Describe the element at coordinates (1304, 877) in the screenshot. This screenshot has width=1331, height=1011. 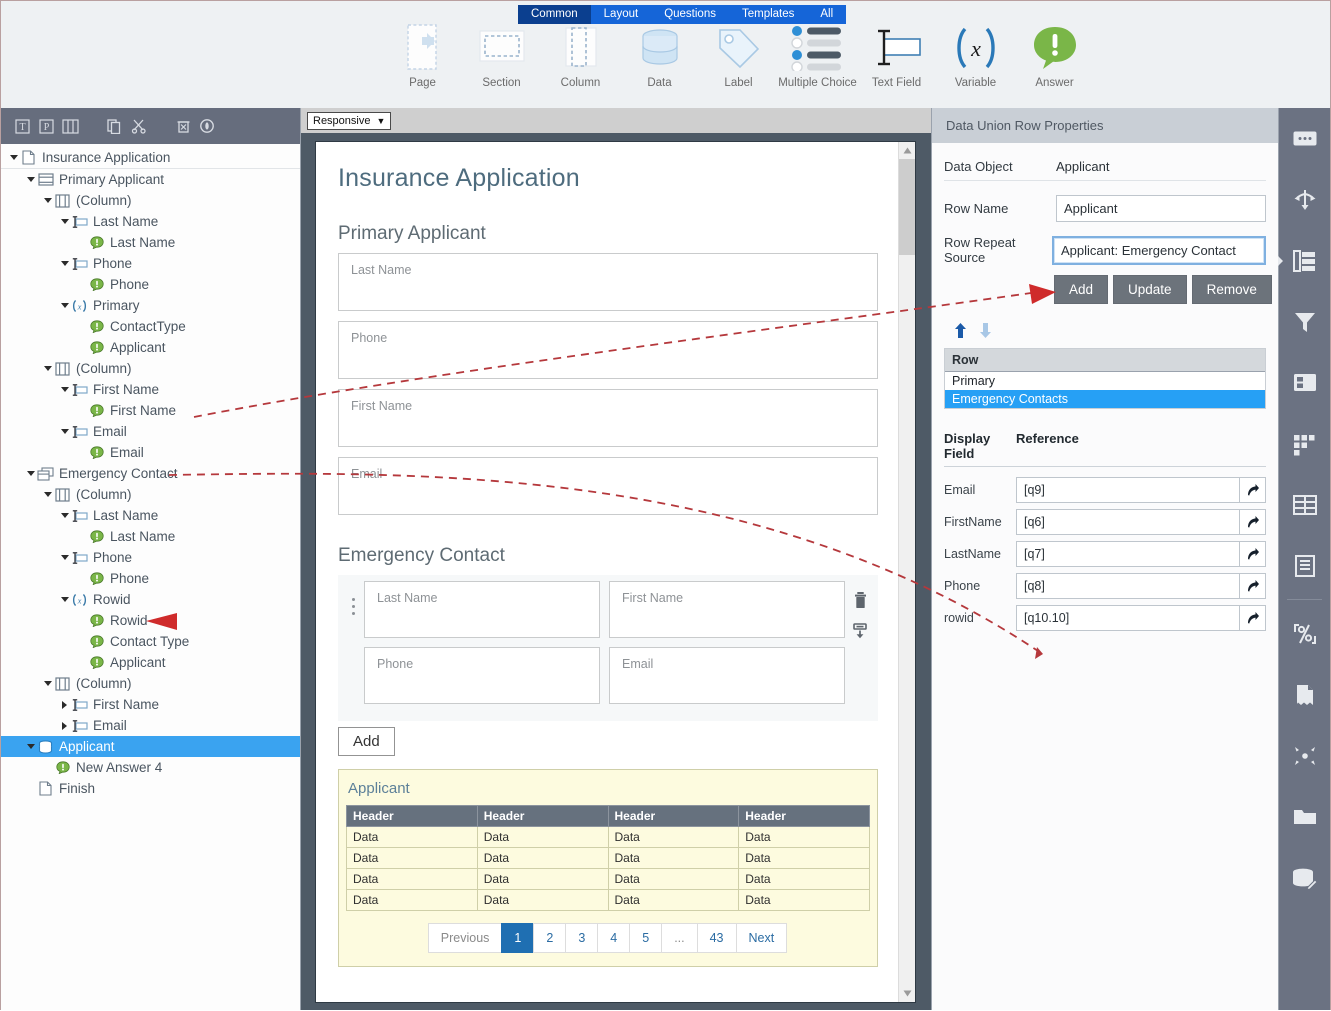
I see `database-edit-icon` at that location.